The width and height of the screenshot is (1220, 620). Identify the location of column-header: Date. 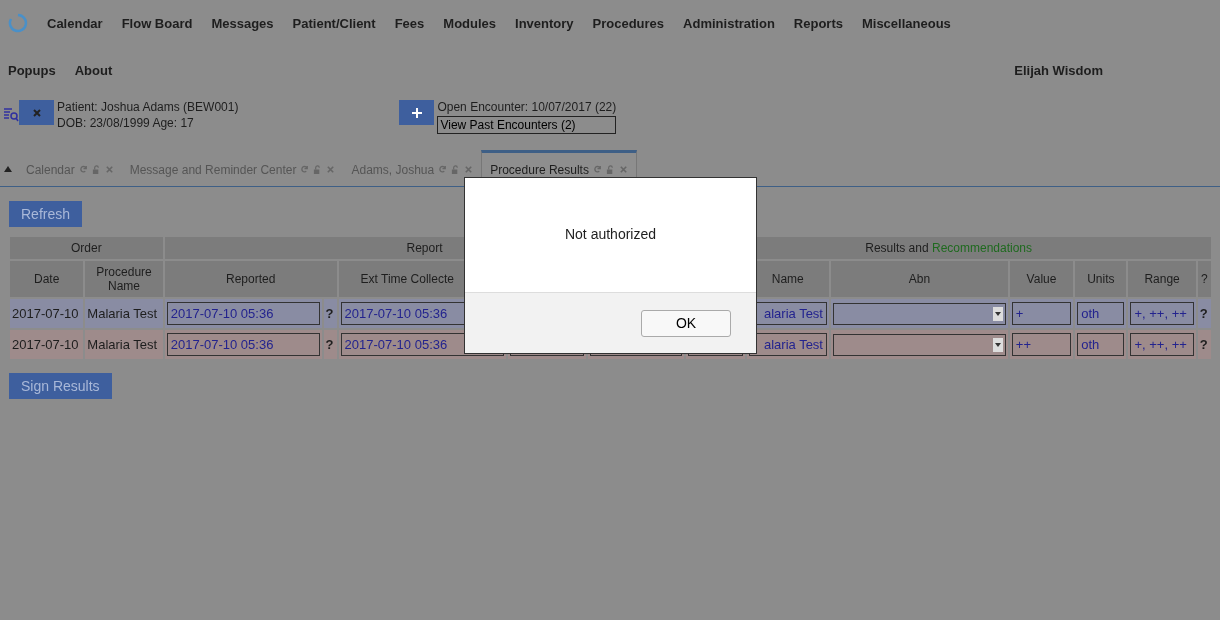
(47, 279).